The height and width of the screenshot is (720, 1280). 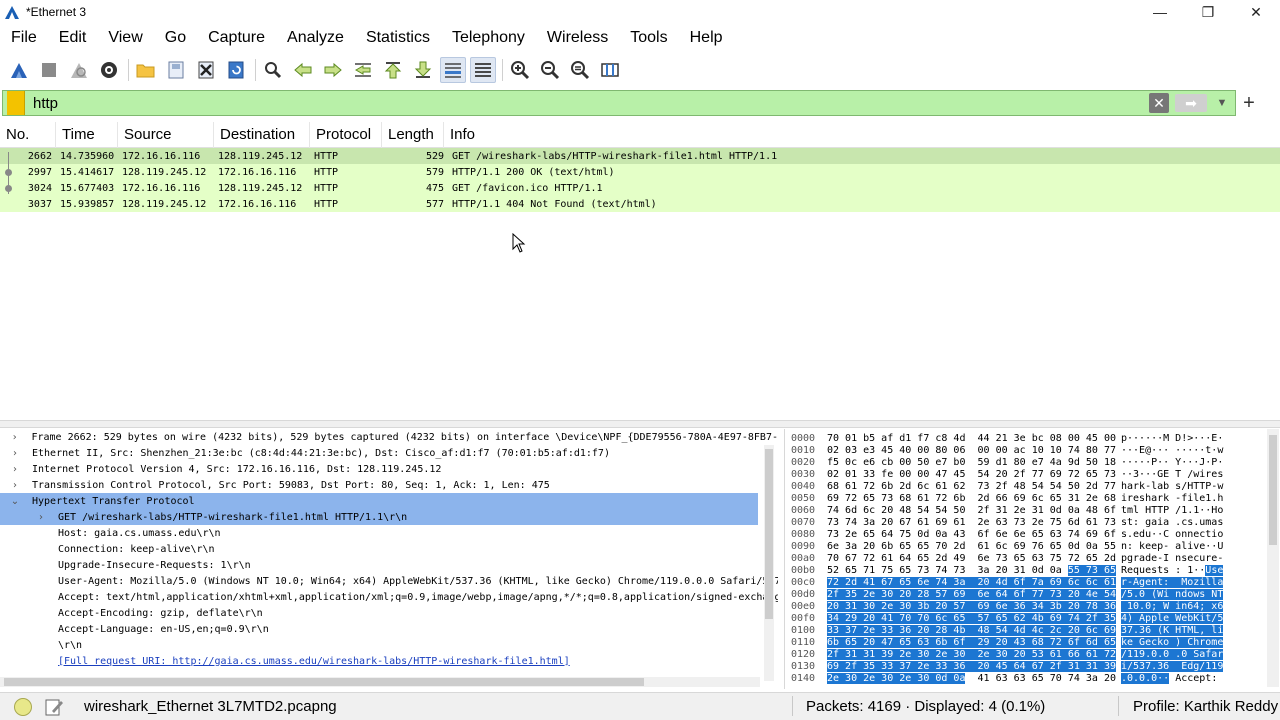 I want to click on details-scroll-thumb, so click(x=769, y=534).